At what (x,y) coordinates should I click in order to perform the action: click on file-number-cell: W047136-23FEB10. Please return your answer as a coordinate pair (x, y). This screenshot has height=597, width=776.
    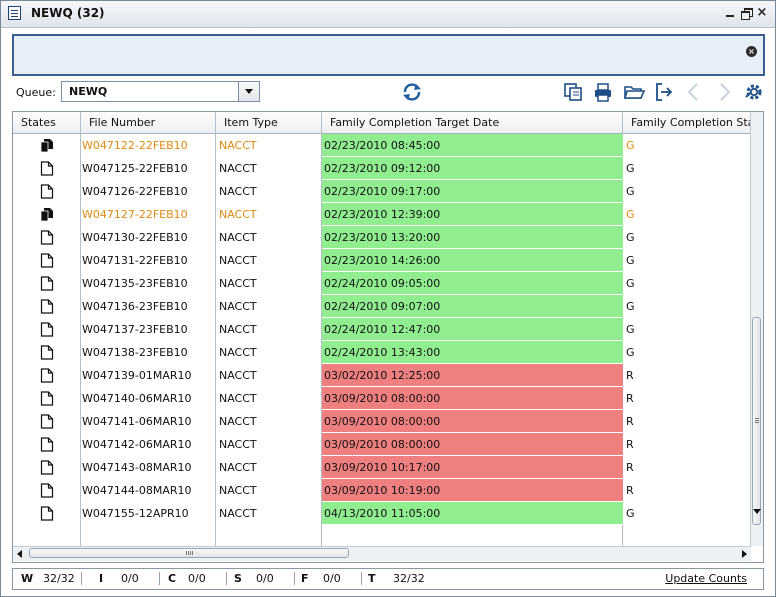
    Looking at the image, I should click on (135, 306).